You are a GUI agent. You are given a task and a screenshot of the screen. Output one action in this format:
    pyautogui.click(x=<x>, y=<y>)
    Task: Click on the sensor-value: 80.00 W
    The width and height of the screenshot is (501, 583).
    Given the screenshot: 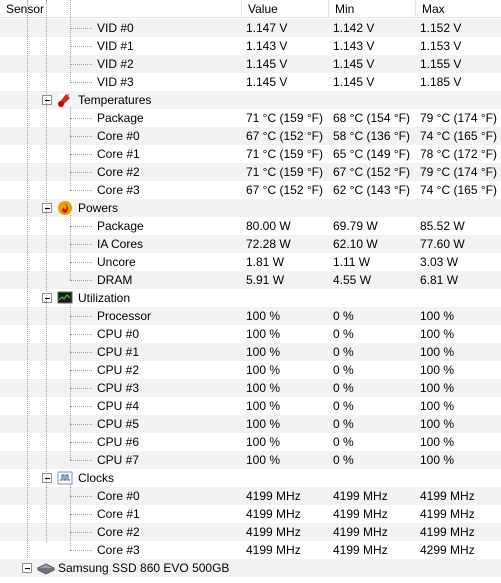 What is the action you would take?
    pyautogui.click(x=268, y=226)
    